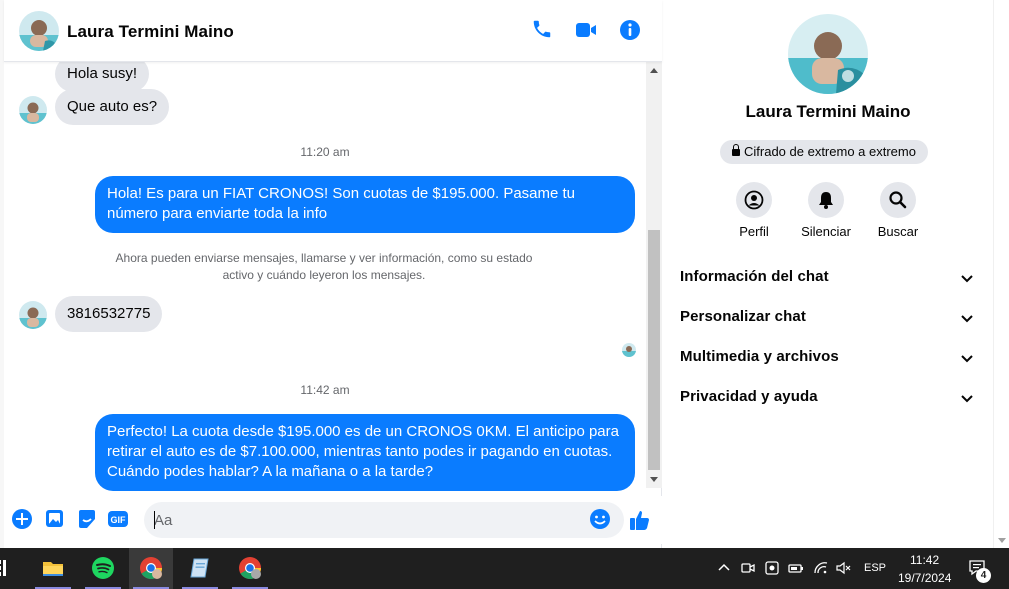  Describe the element at coordinates (384, 520) in the screenshot. I see `message-input` at that location.